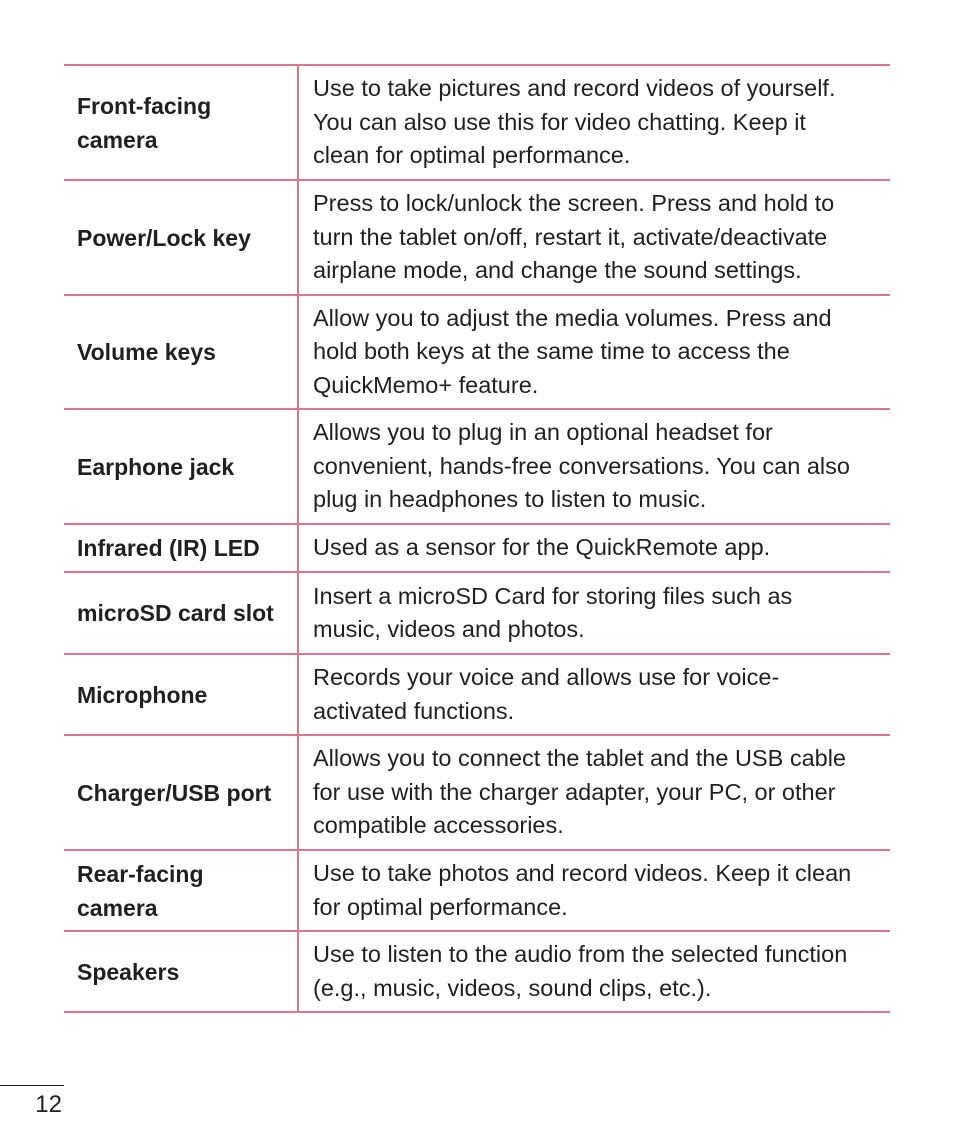 The width and height of the screenshot is (954, 1145). Describe the element at coordinates (449, 629) in the screenshot. I see `description-line: music, videos and photos.` at that location.